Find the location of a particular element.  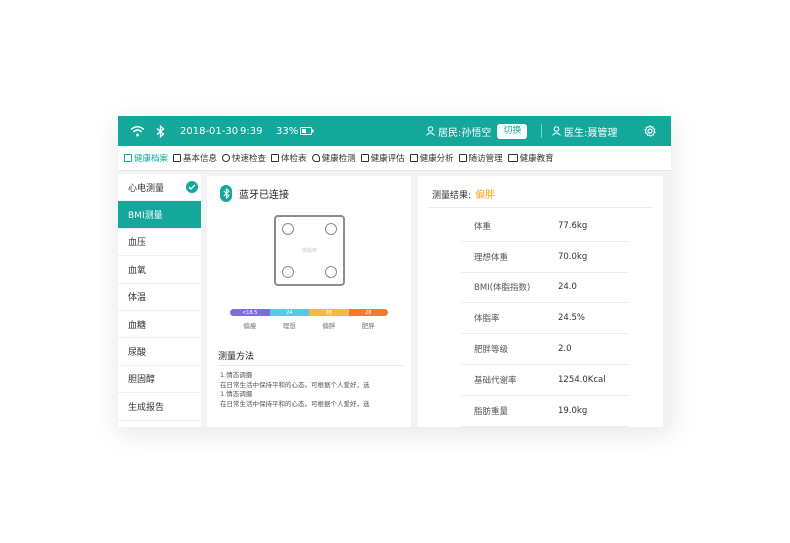

doctor-info: 医生: 聂管理 is located at coordinates (584, 131).